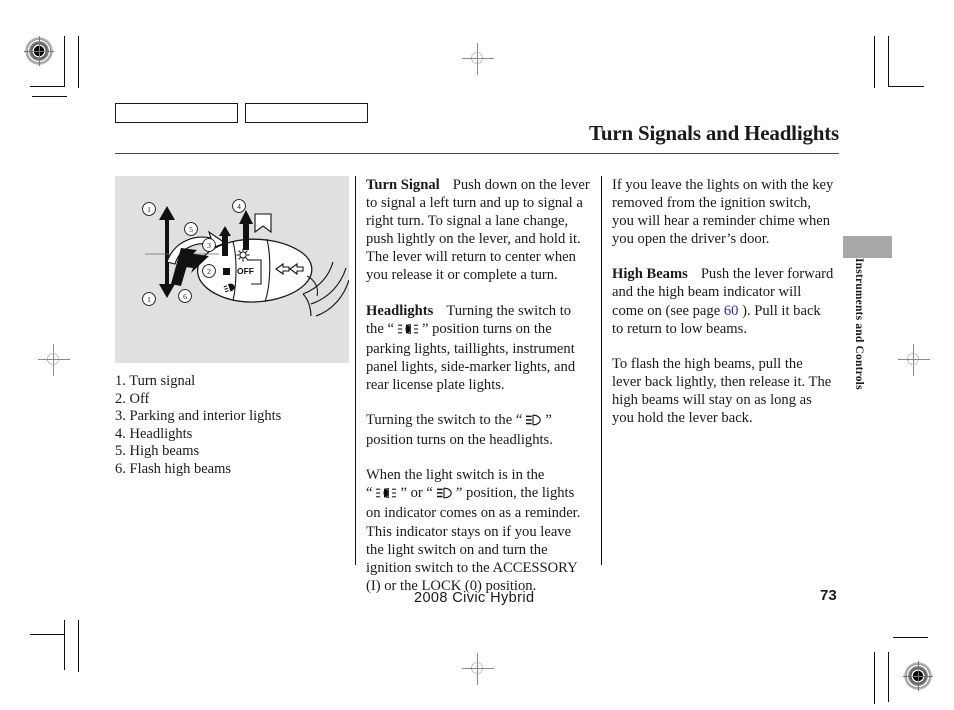 This screenshot has width=954, height=710. I want to click on turn-signal-lever-illustration: OFF 1 1 6 5 3 2 4, so click(232, 269).